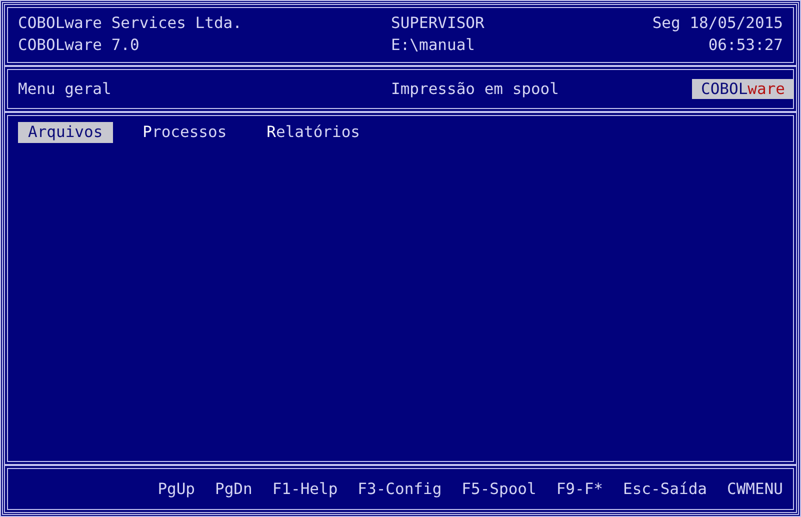 The image size is (801, 517). I want to click on key-hint: F3-Config, so click(400, 489).